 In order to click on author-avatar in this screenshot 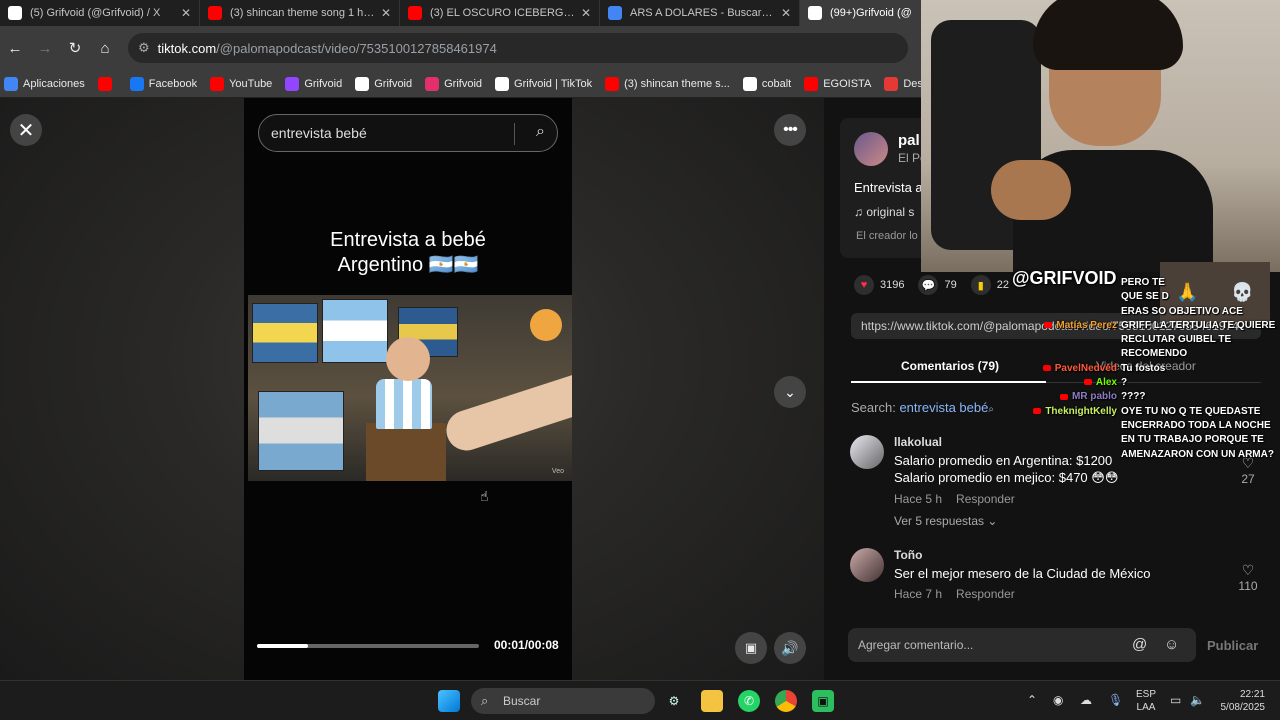, I will do `click(871, 149)`.